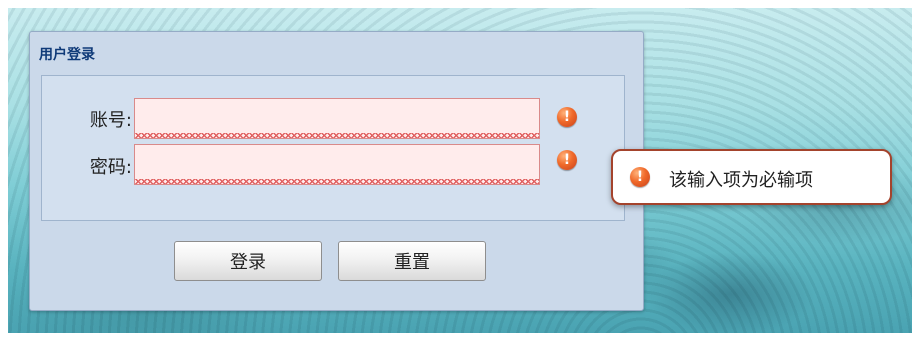  I want to click on account-input, so click(337, 118).